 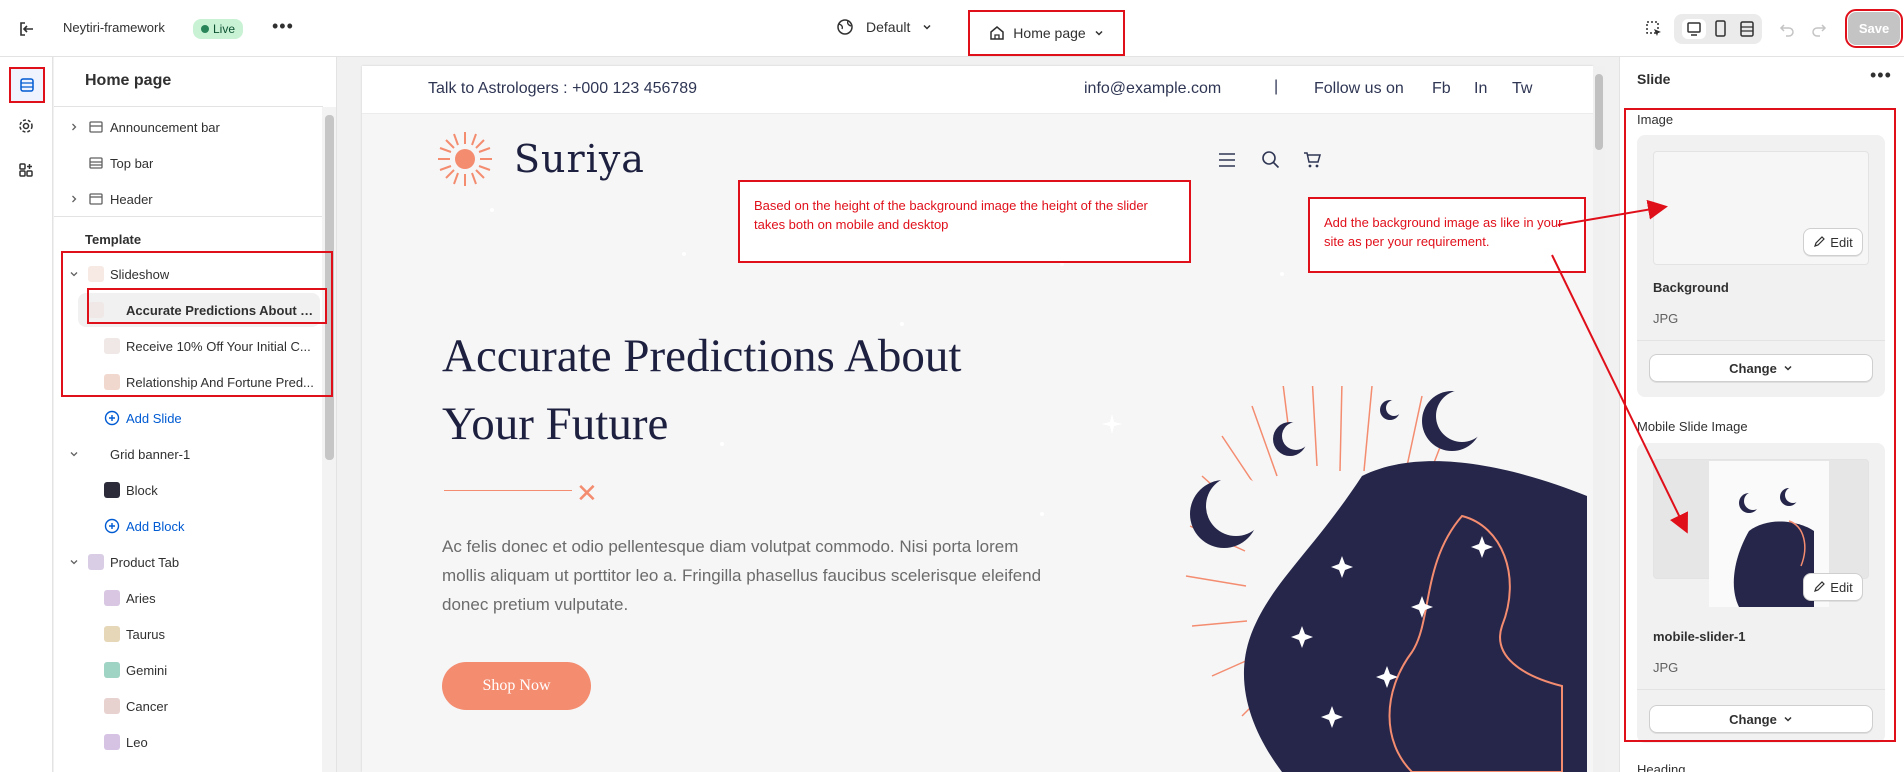 What do you see at coordinates (1661, 767) in the screenshot?
I see `heading-label: Heading` at bounding box center [1661, 767].